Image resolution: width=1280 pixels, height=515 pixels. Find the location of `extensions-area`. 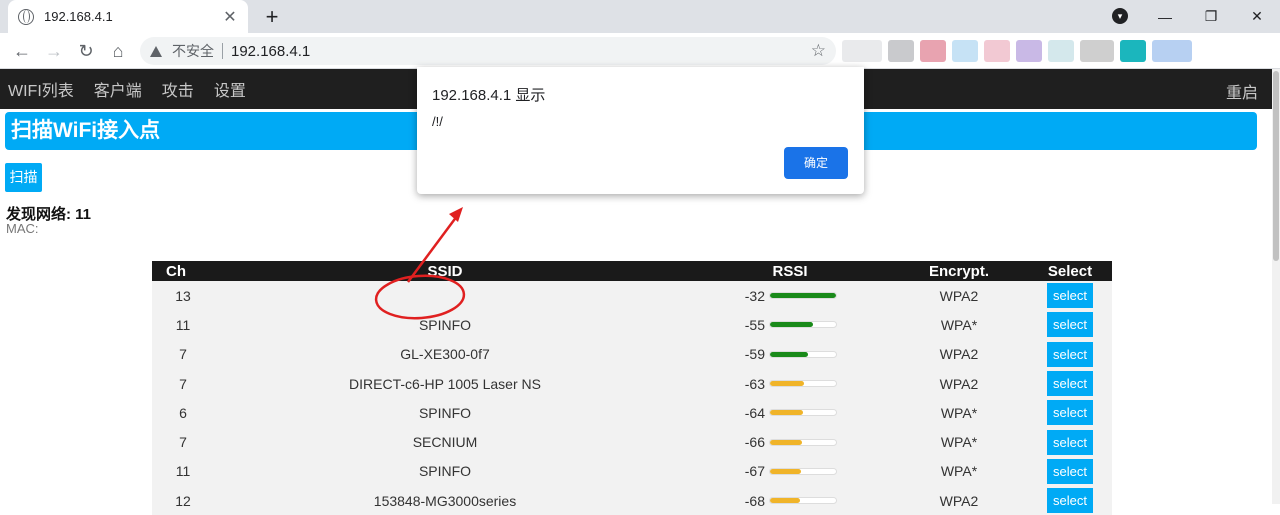

extensions-area is located at coordinates (1057, 51).